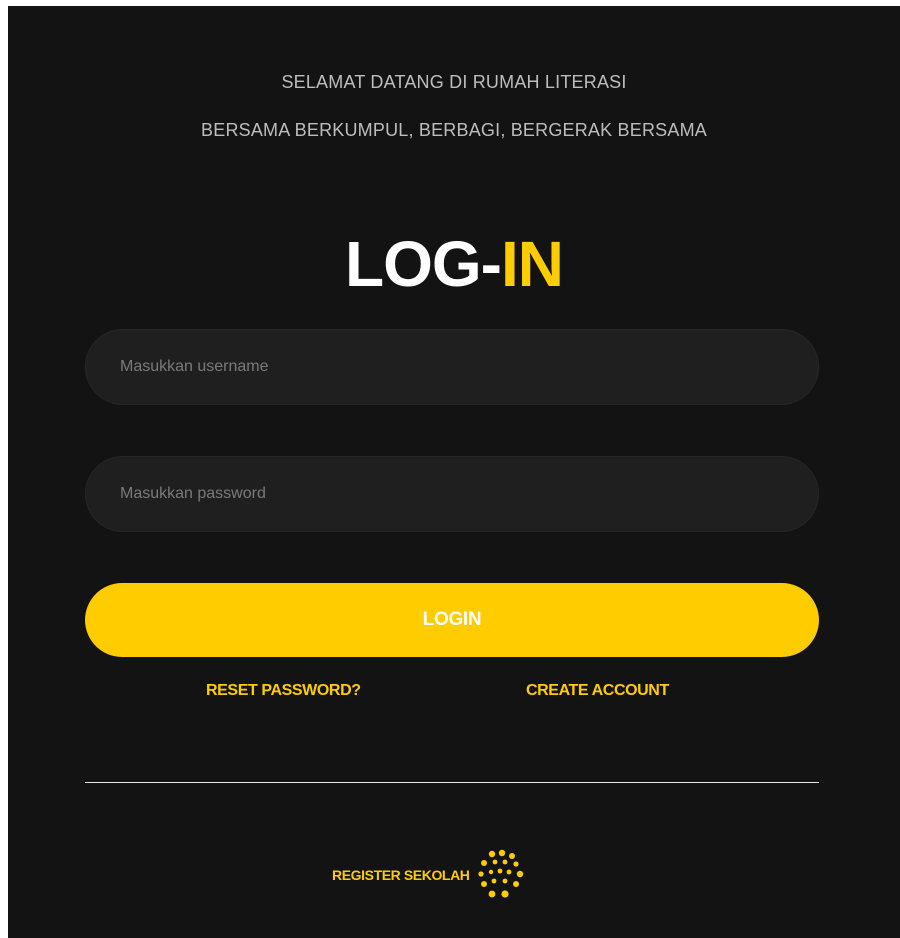 The height and width of the screenshot is (938, 900). What do you see at coordinates (423, 264) in the screenshot?
I see `title-part-log: LOG-` at bounding box center [423, 264].